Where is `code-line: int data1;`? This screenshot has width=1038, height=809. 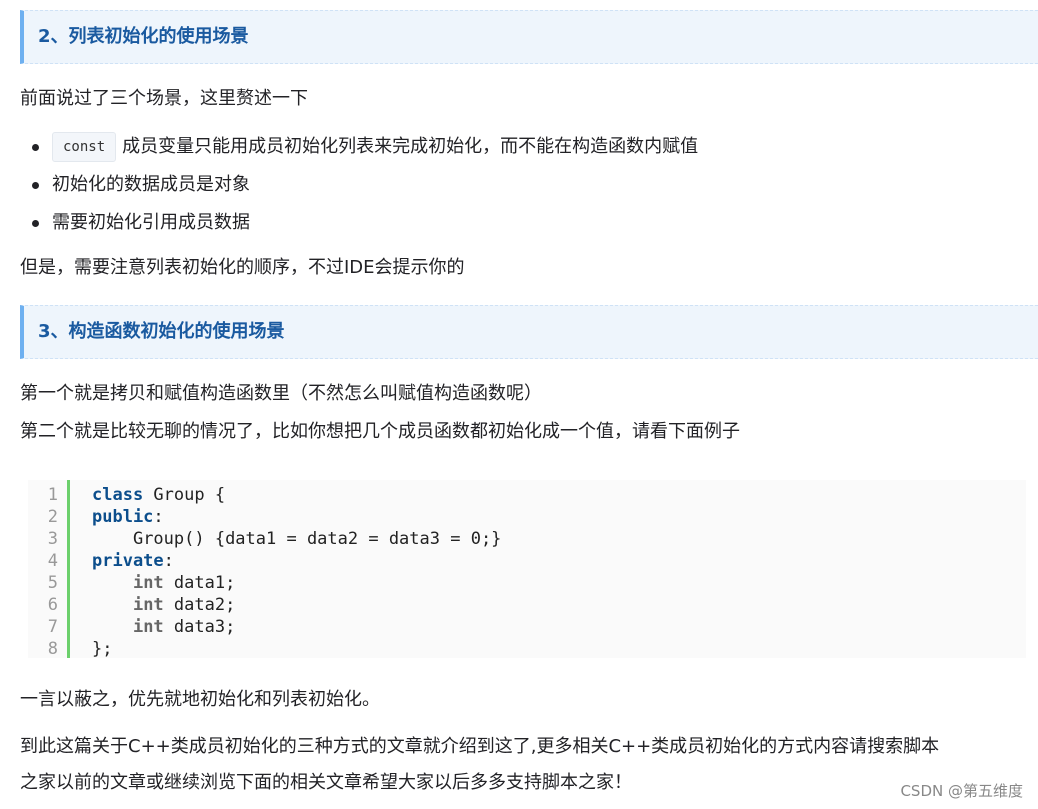
code-line: int data1; is located at coordinates (184, 583).